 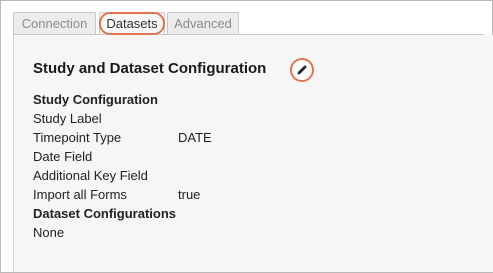 What do you see at coordinates (95, 99) in the screenshot?
I see `study-configuration-heading: Study Configuration` at bounding box center [95, 99].